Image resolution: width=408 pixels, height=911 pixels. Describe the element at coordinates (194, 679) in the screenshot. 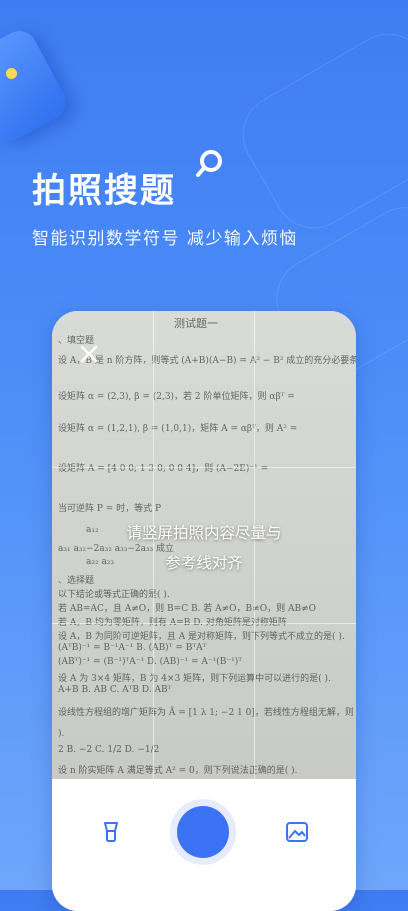

I see `paper-text-line: 设 A 为 3×4 矩阵，B 为 4×3 矩阵，则下列运算中可以进行的是( ).` at that location.